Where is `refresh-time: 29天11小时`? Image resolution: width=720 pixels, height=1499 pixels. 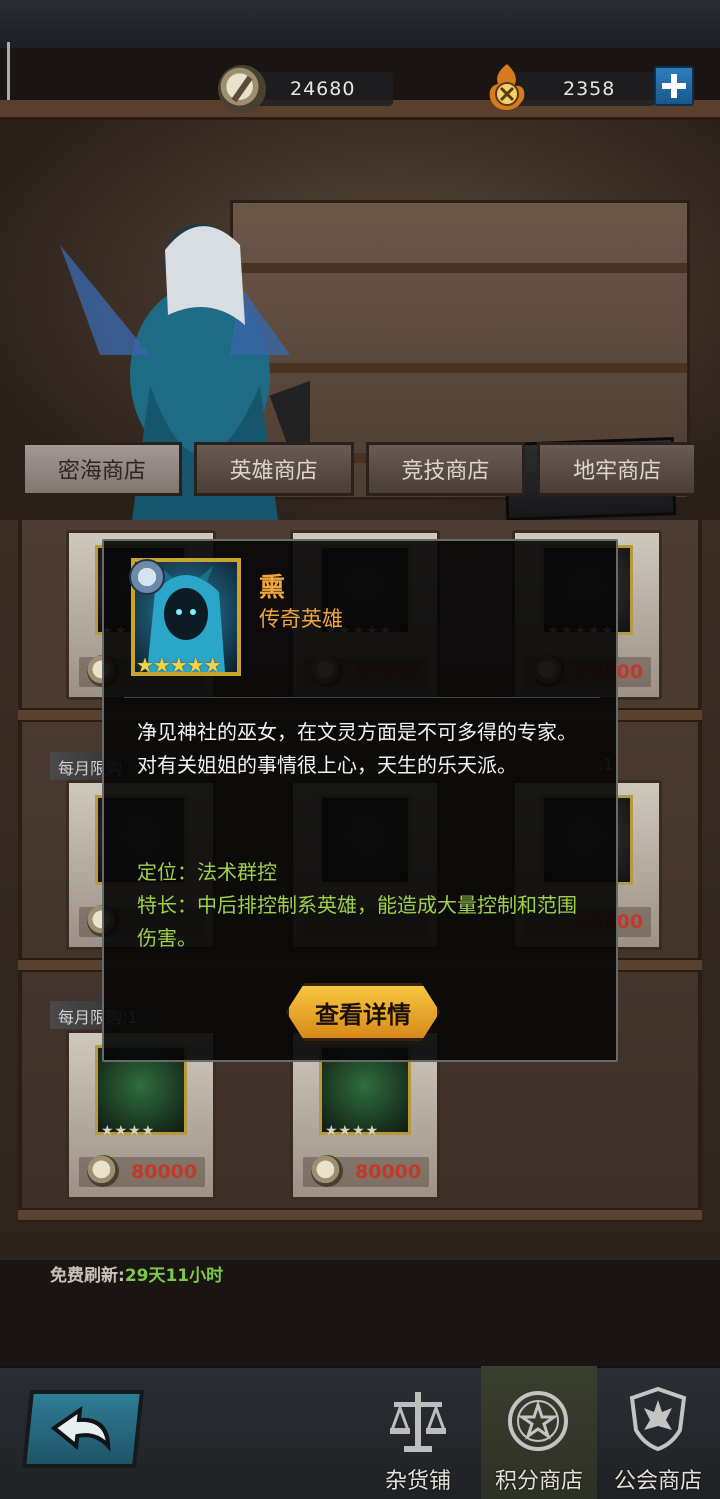
refresh-time: 29天11小时 is located at coordinates (174, 1276).